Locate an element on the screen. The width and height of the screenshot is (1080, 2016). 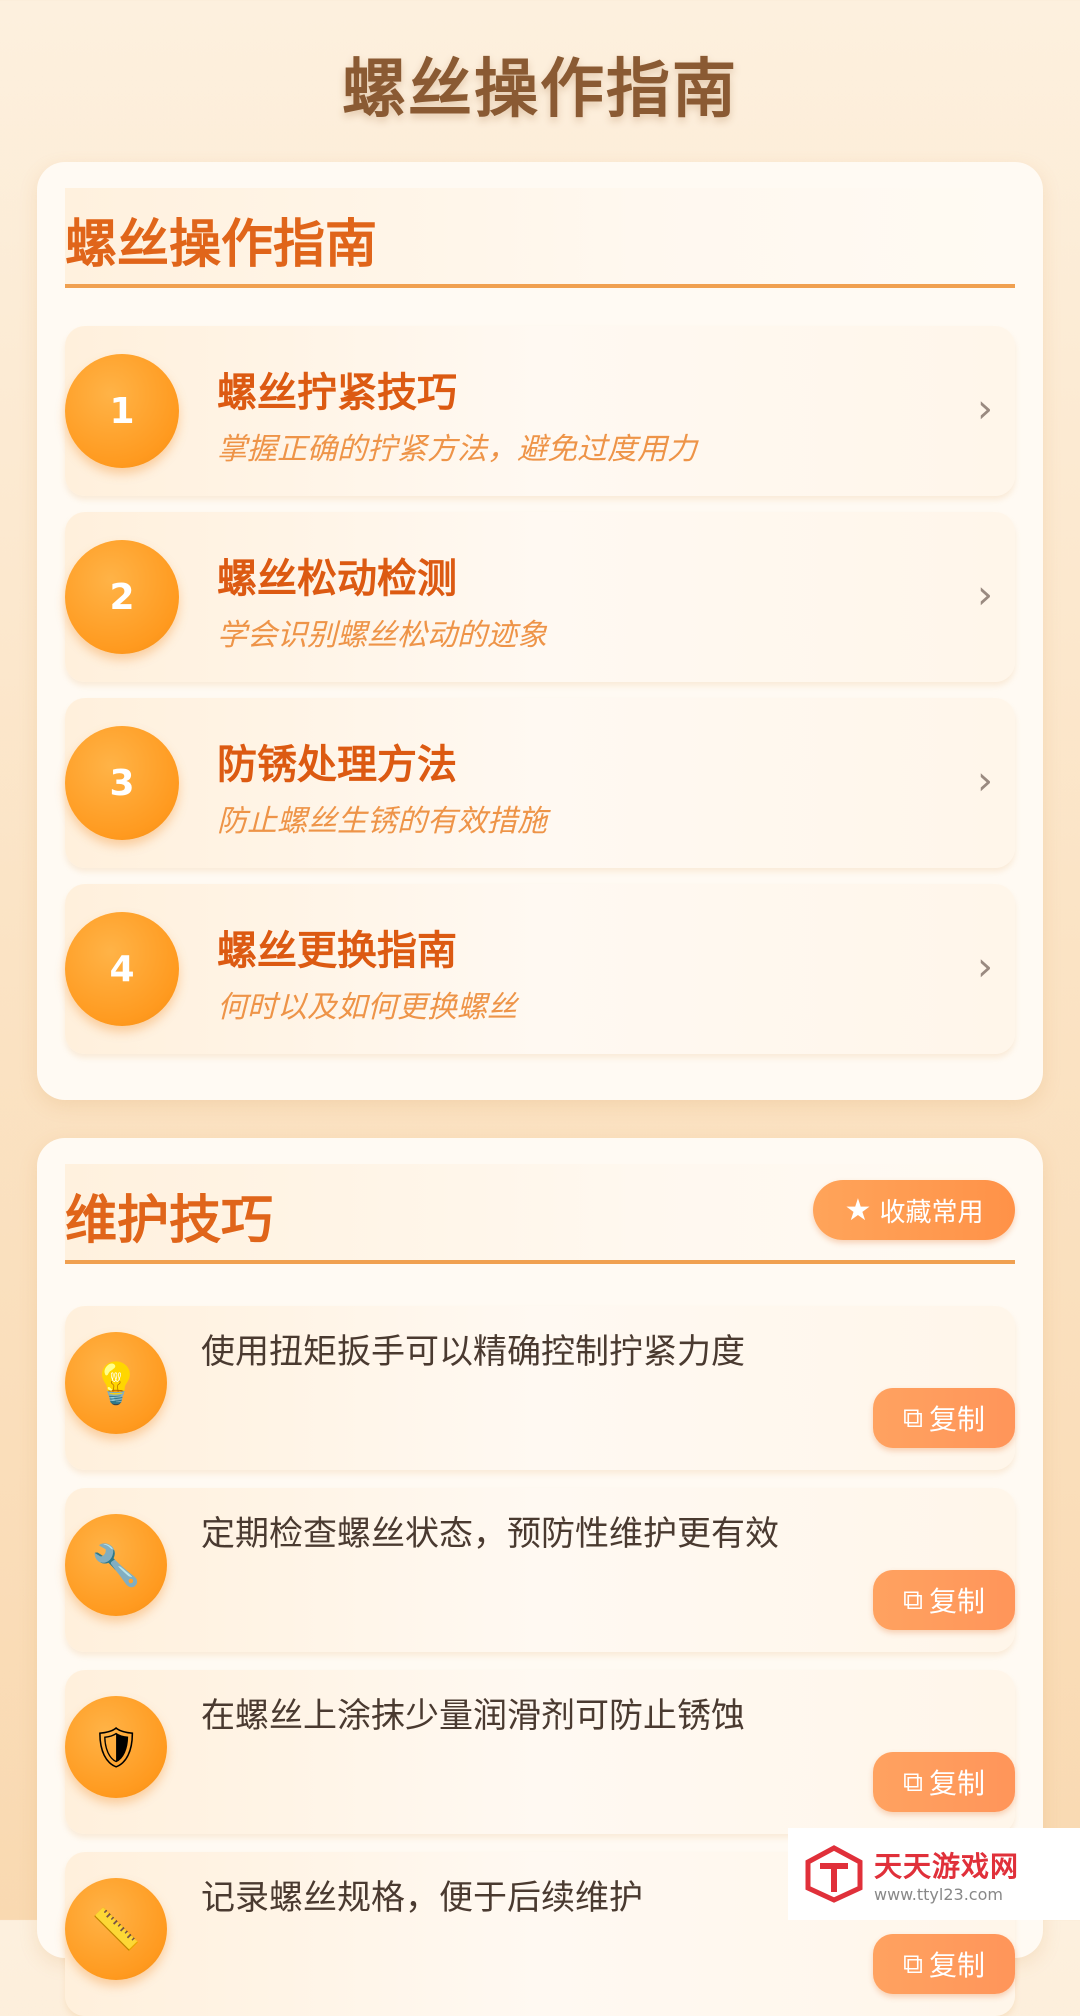
page-title: 螺丝操作指南 is located at coordinates (540, 90).